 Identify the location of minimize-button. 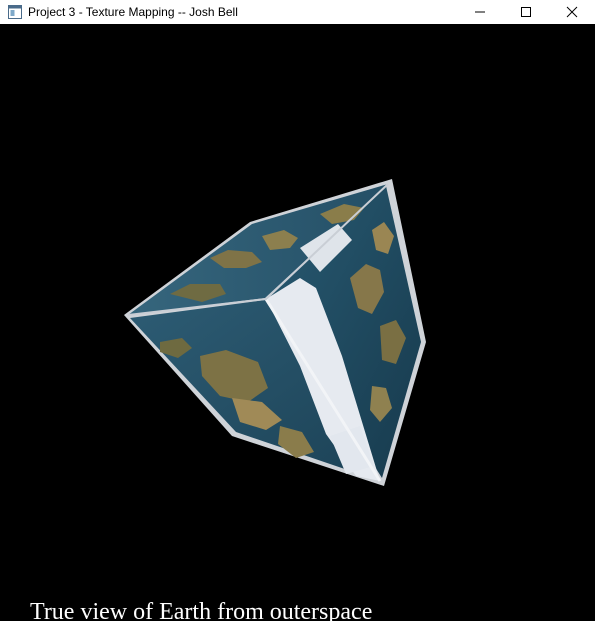
(480, 12).